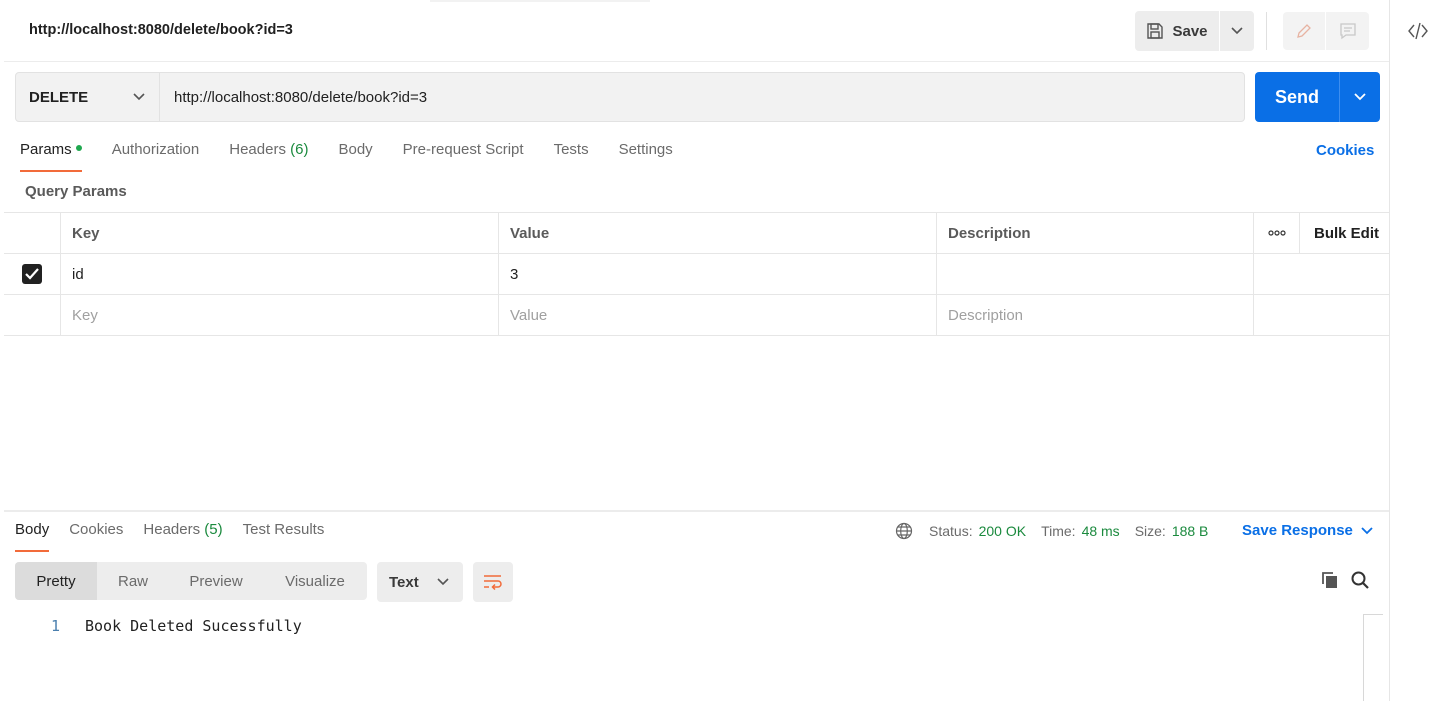  Describe the element at coordinates (78, 148) in the screenshot. I see `params-active-dot` at that location.